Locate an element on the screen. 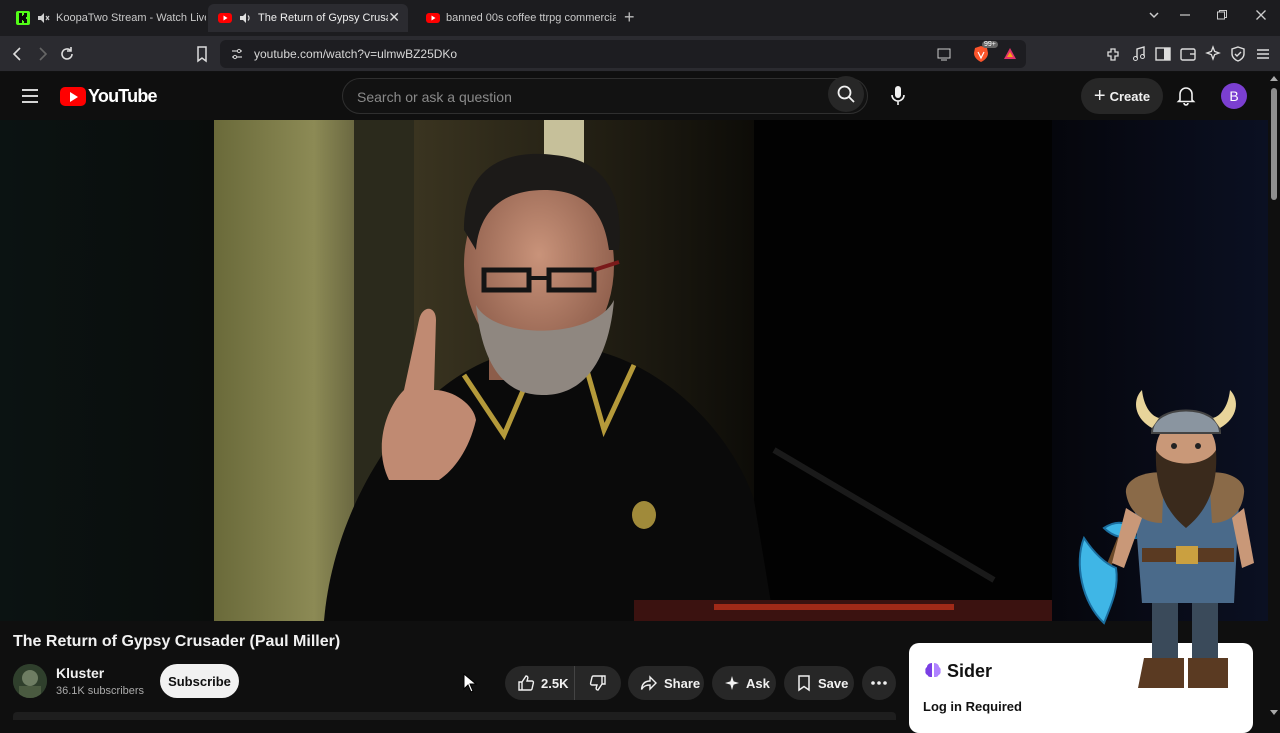 The width and height of the screenshot is (1280, 733). channel-avatar-image is located at coordinates (30, 681).